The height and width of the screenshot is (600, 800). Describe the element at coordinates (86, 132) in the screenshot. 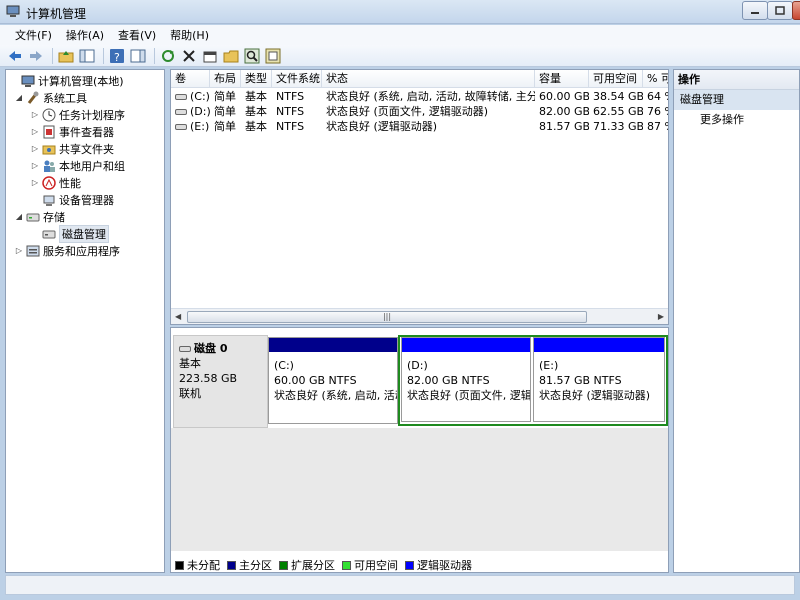

I see `tree-label: 事件查看器` at that location.